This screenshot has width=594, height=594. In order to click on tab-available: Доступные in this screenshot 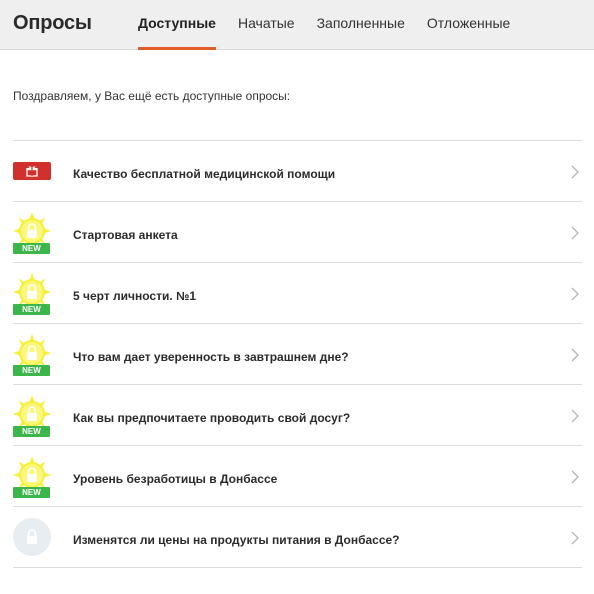, I will do `click(177, 25)`.